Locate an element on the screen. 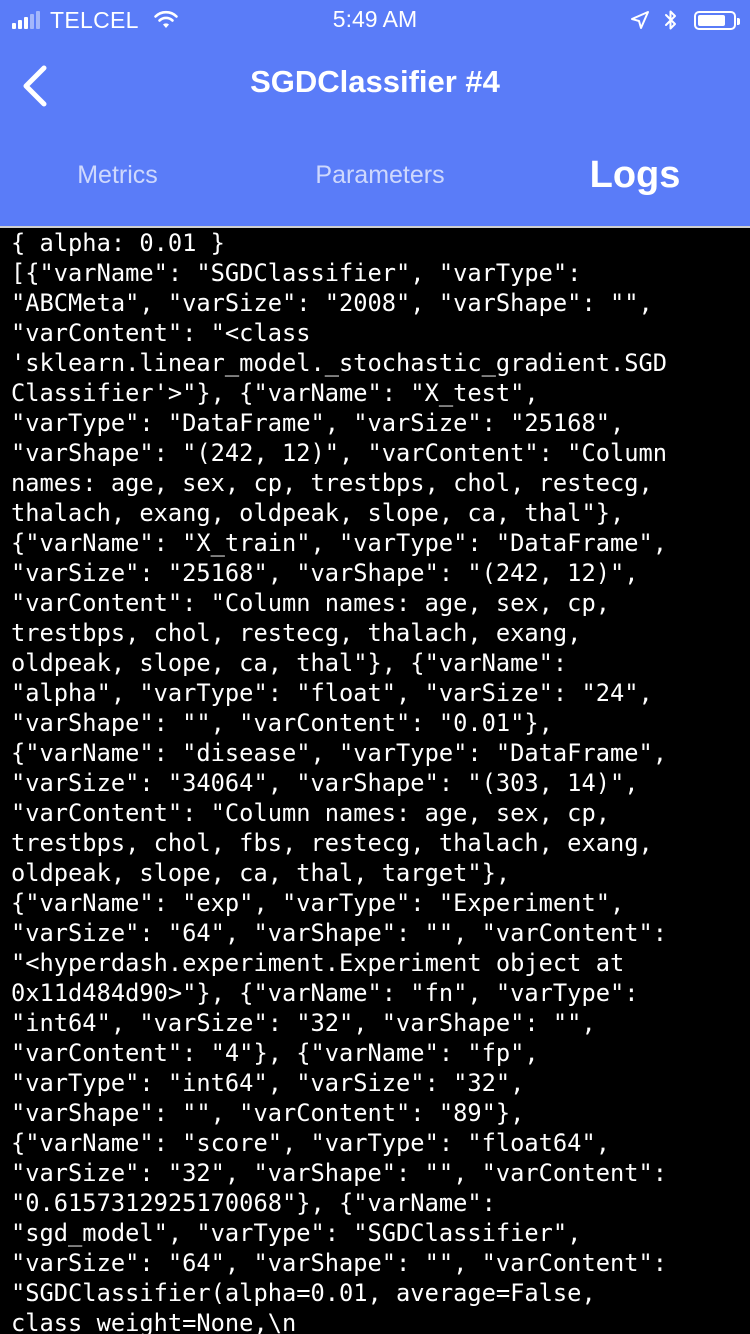 This screenshot has height=1334, width=750. log-line: "sgd_model", "varType": "SGDClassifier", is located at coordinates (296, 1233).